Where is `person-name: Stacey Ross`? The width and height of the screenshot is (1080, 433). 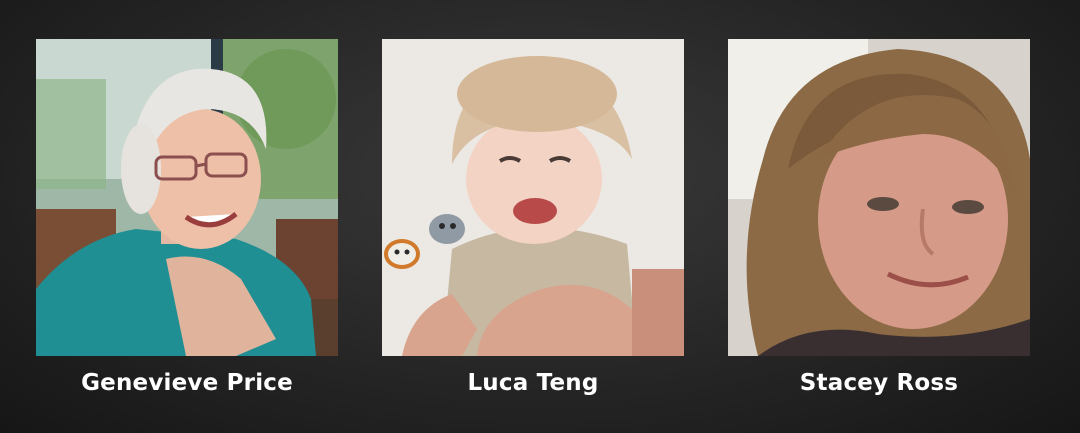 person-name: Stacey Ross is located at coordinates (879, 383).